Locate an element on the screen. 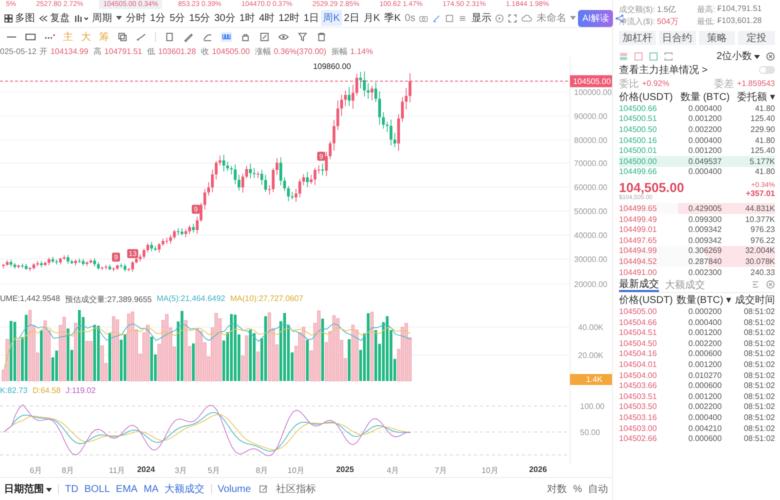 The height and width of the screenshot is (500, 780). interval-tab: 2日 is located at coordinates (352, 18).